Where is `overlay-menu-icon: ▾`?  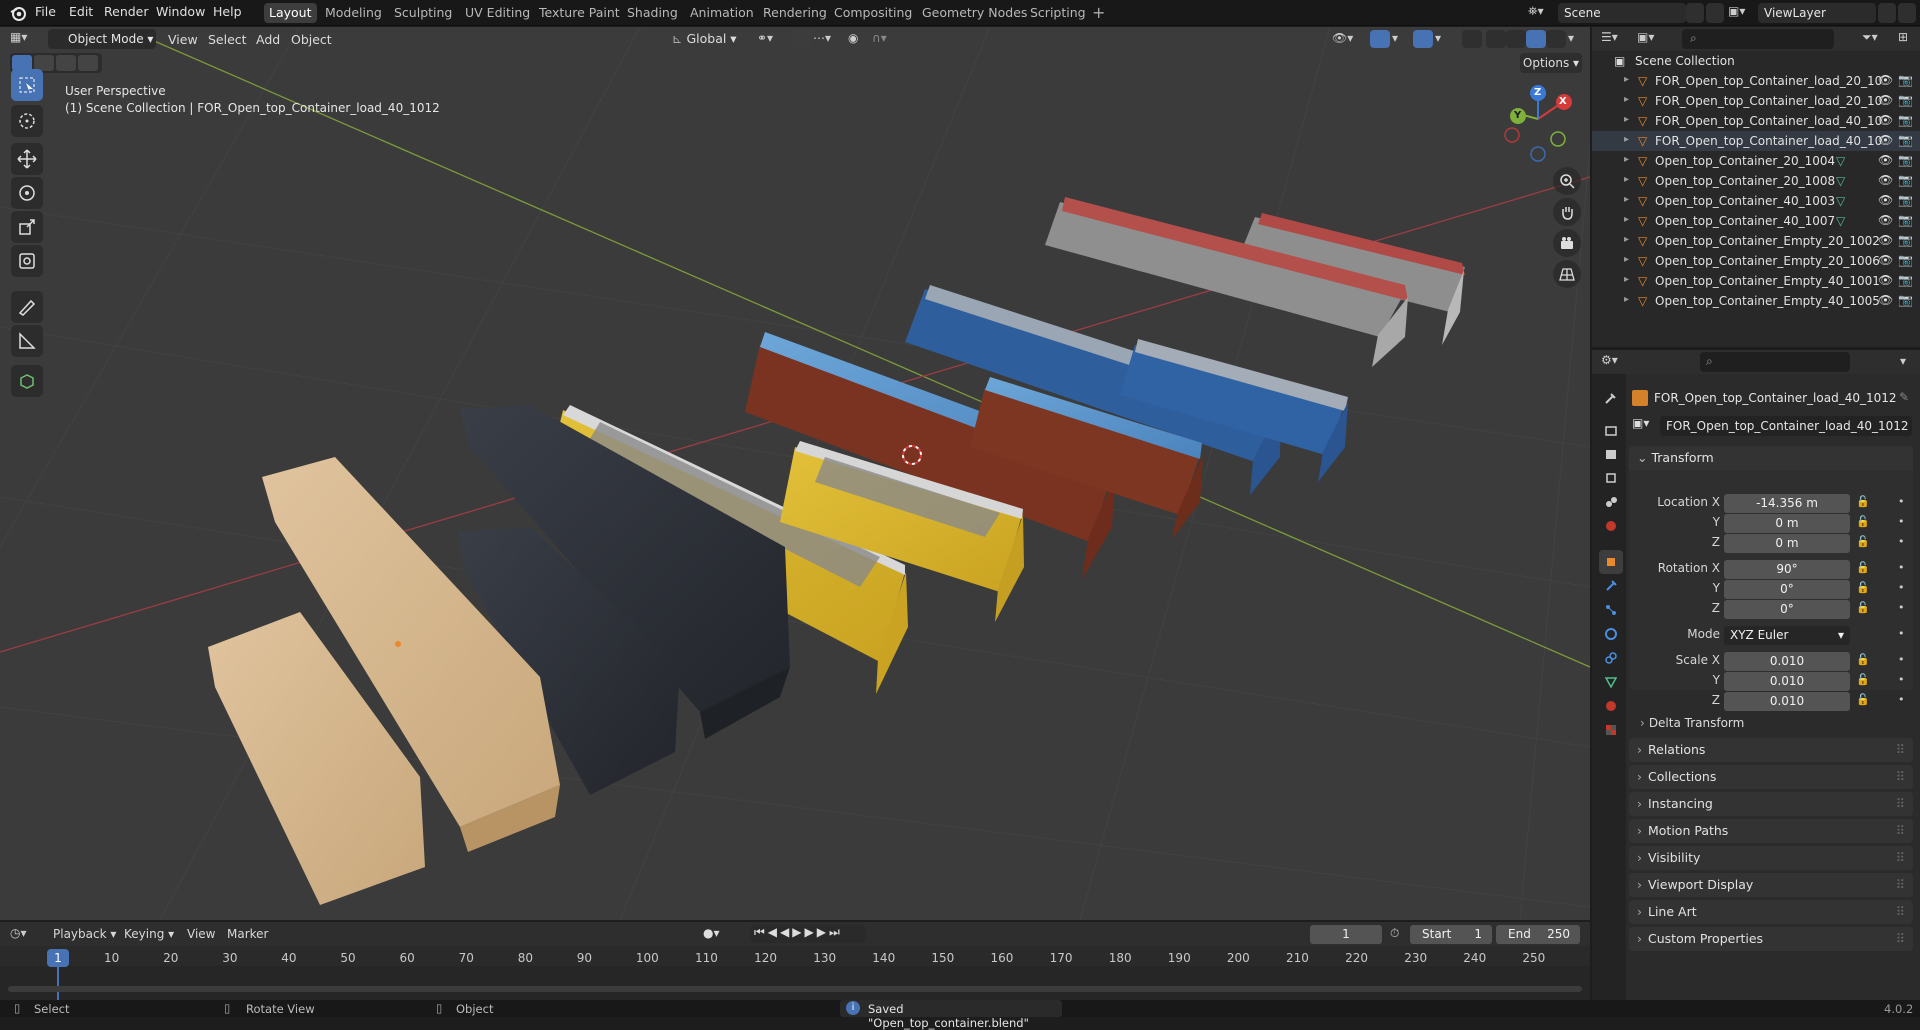
overlay-menu-icon: ▾ is located at coordinates (1443, 40).